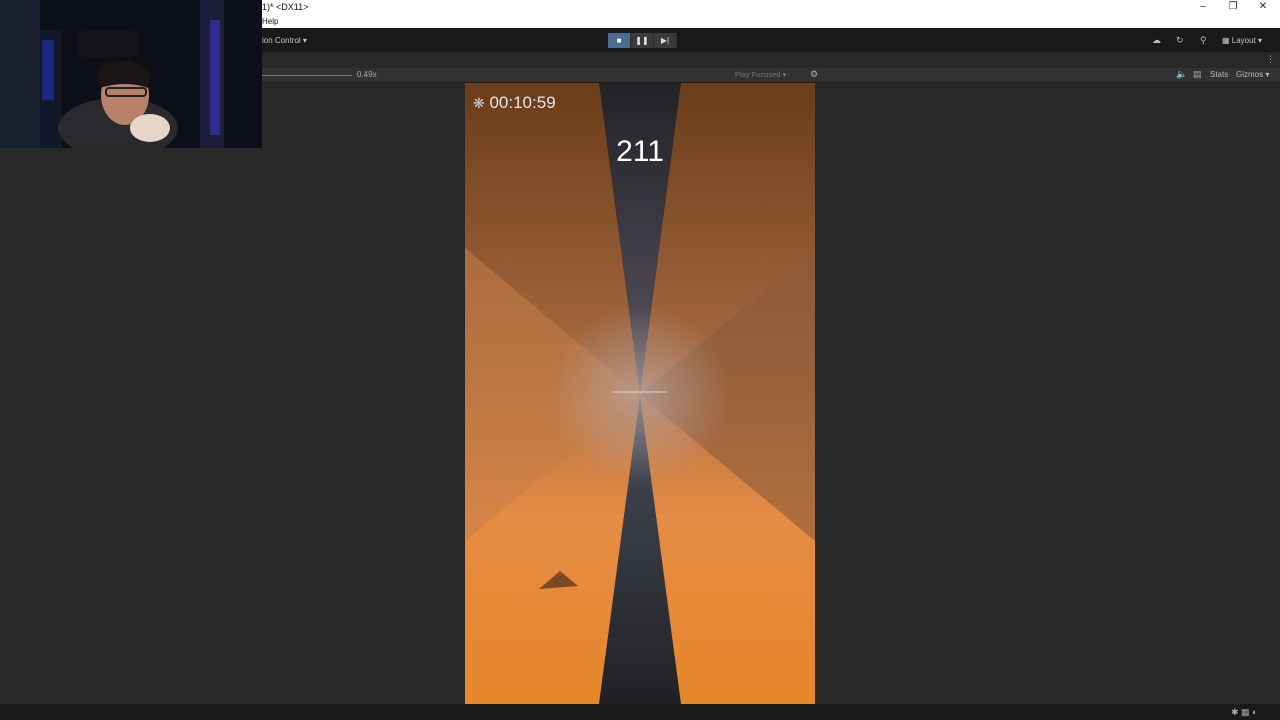 The image size is (1280, 720). I want to click on scale-slider, so click(307, 75).